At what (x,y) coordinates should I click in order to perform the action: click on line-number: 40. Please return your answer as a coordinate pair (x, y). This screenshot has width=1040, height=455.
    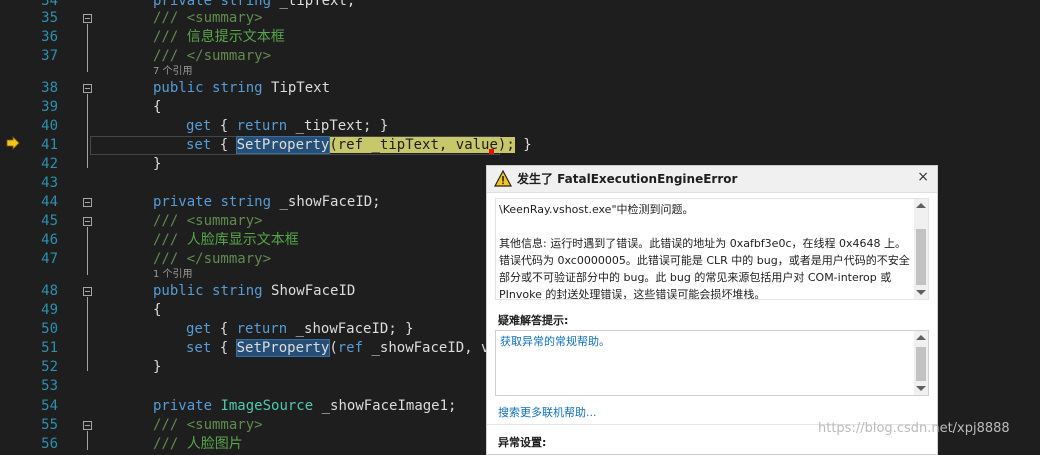
    Looking at the image, I should click on (49, 126).